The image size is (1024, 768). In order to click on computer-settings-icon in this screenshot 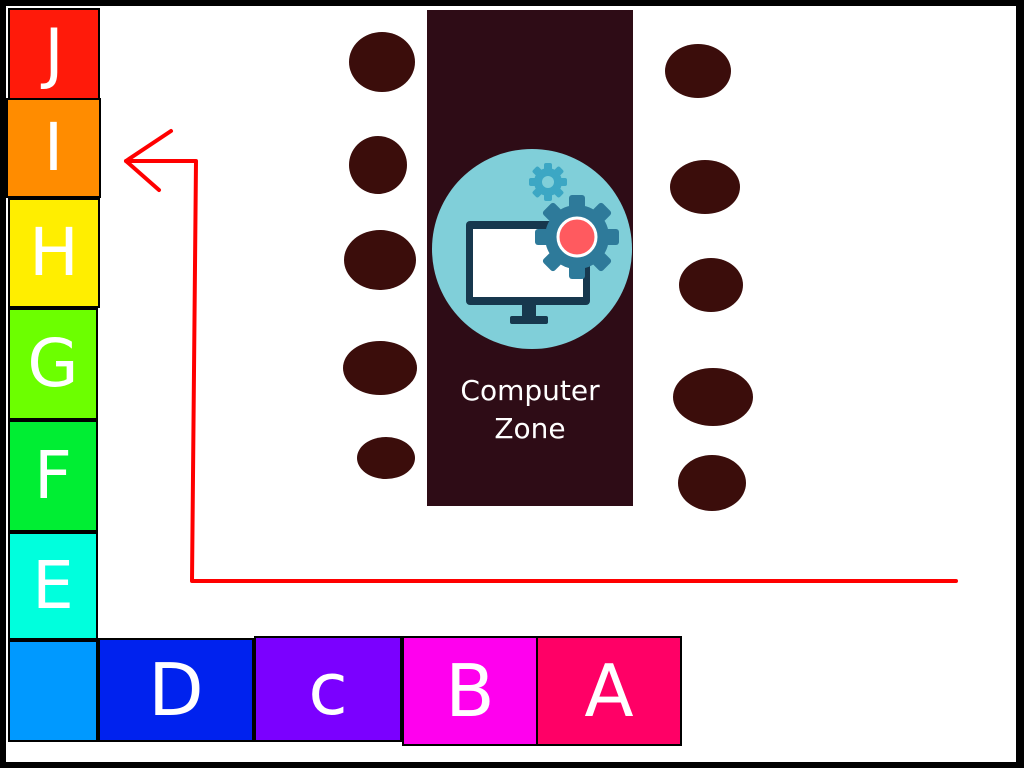, I will do `click(532, 249)`.